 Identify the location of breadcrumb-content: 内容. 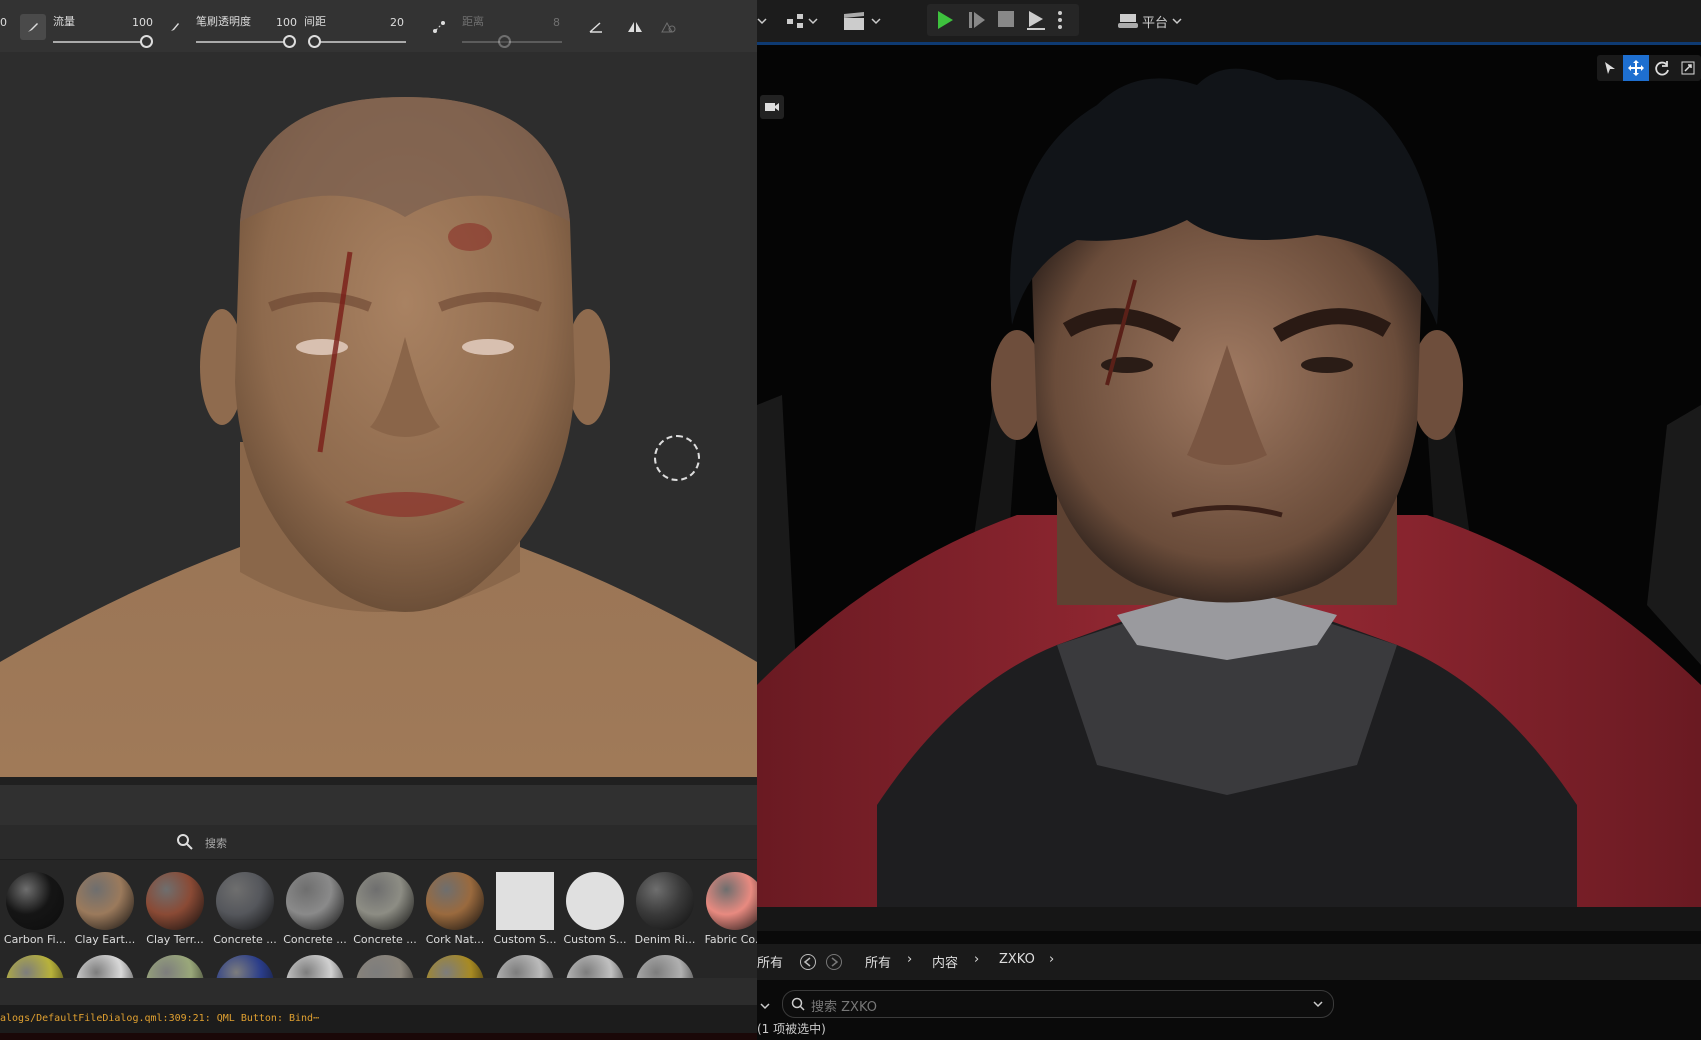
(945, 961).